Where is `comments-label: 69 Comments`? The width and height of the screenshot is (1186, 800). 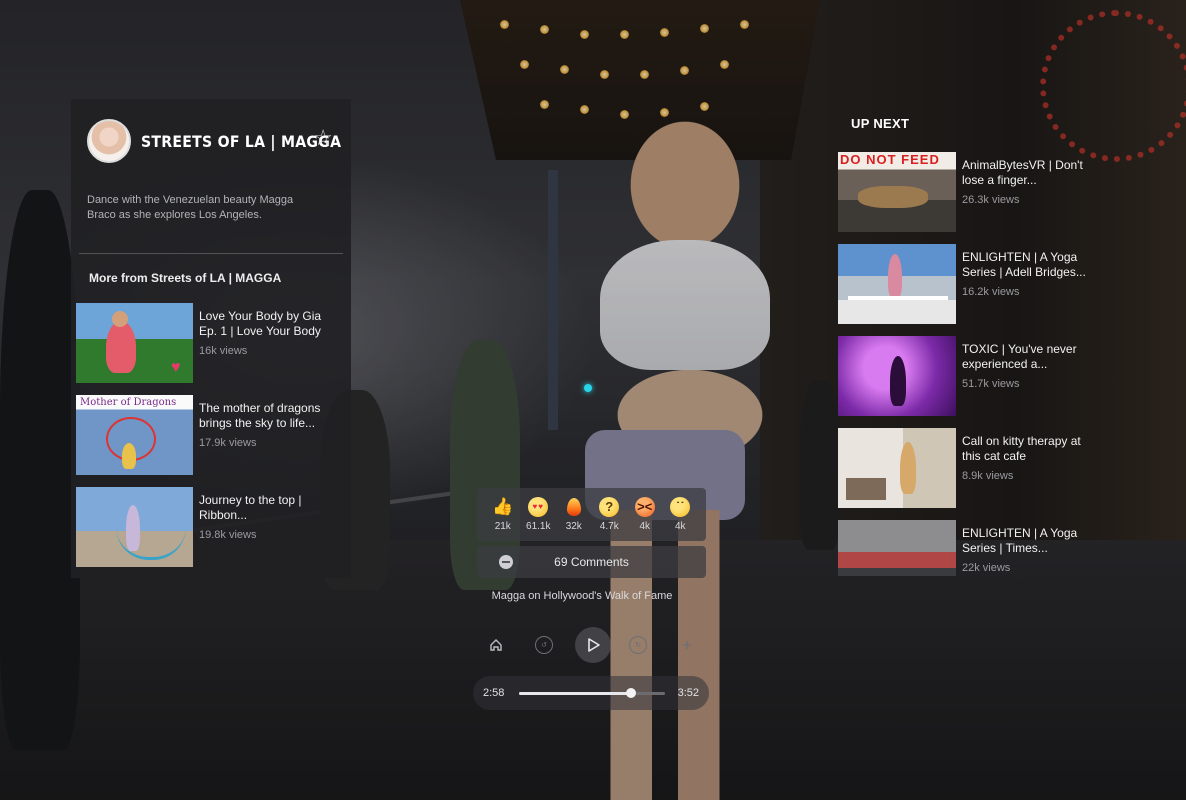 comments-label: 69 Comments is located at coordinates (591, 562).